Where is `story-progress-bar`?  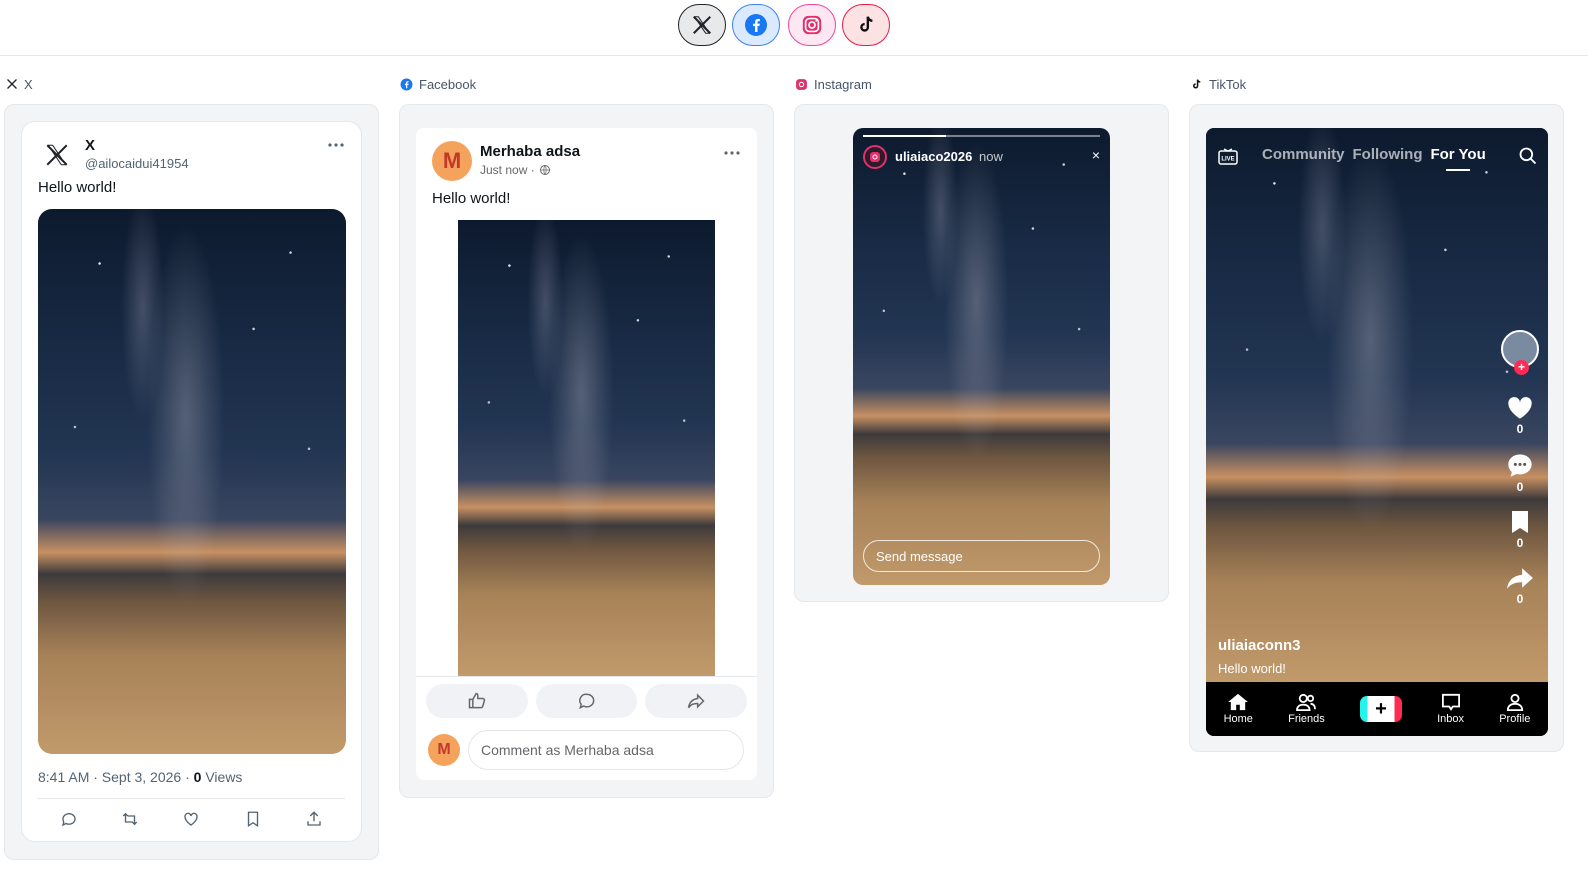
story-progress-bar is located at coordinates (981, 136).